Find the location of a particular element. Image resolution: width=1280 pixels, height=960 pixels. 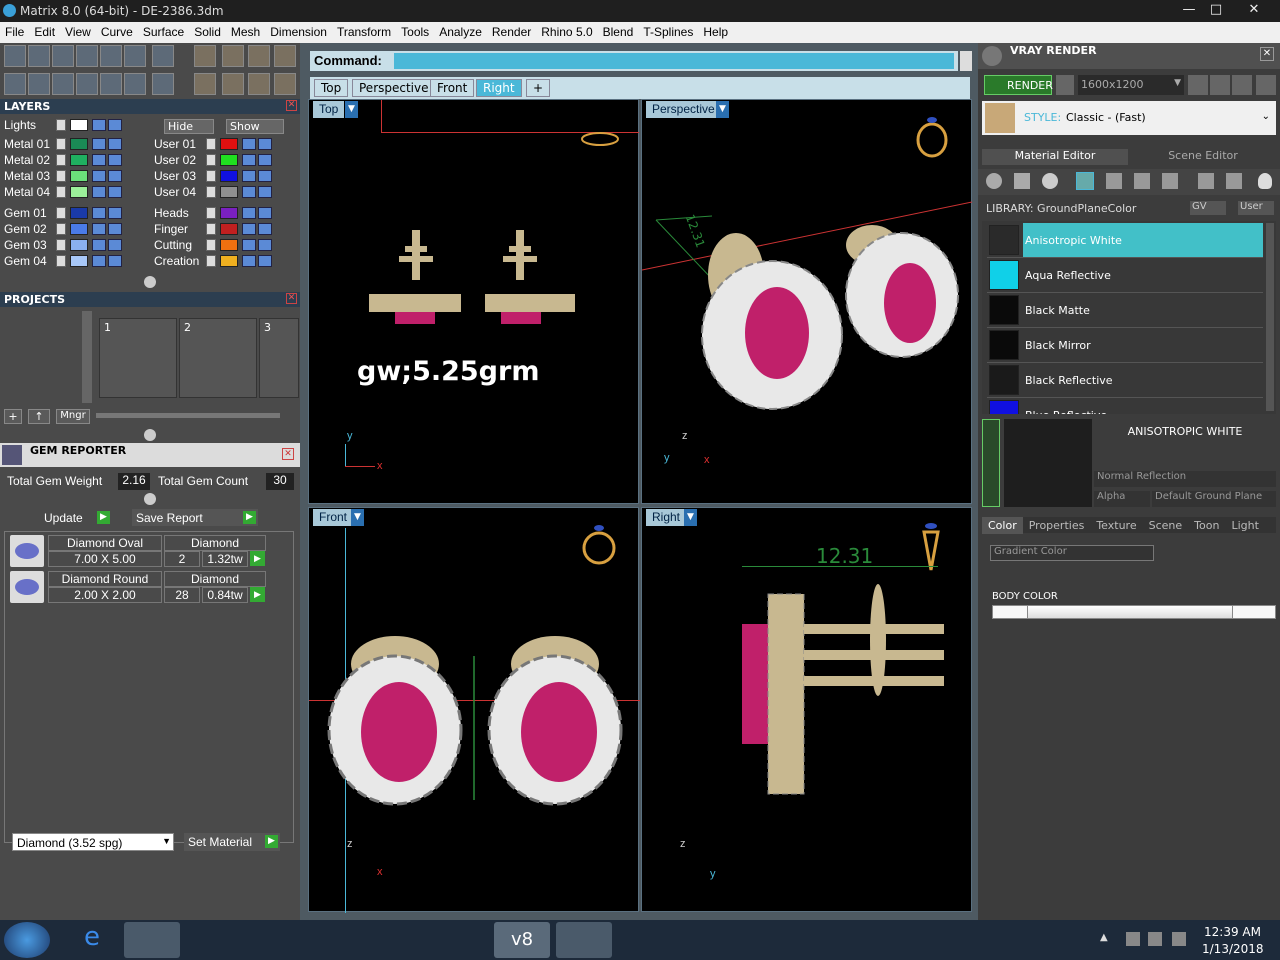

project-slot-2: 2 is located at coordinates (218, 358).